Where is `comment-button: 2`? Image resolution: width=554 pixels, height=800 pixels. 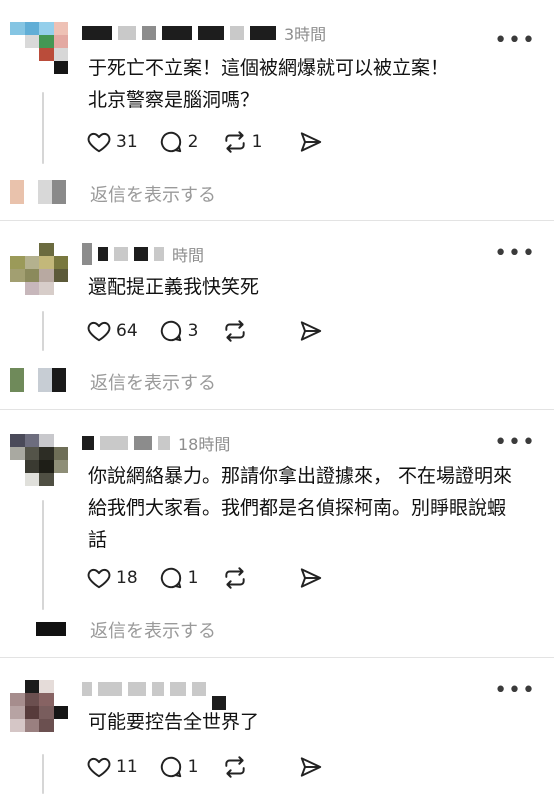
comment-button: 2 is located at coordinates (180, 142).